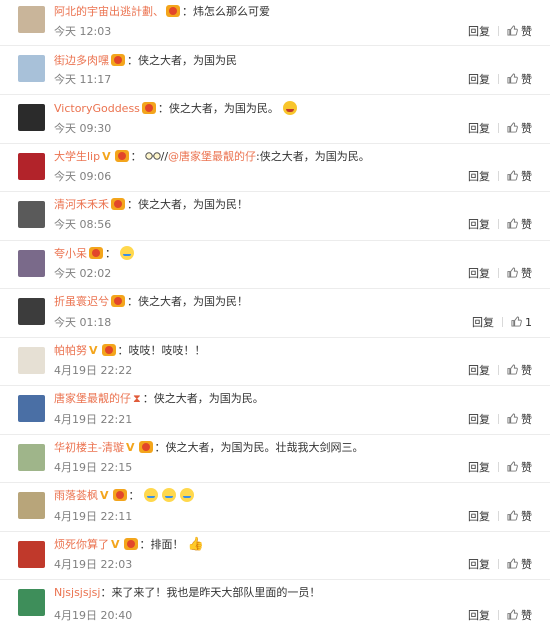 Image resolution: width=550 pixels, height=631 pixels. Describe the element at coordinates (77, 156) in the screenshot. I see `comment-username: 大学生lip` at that location.